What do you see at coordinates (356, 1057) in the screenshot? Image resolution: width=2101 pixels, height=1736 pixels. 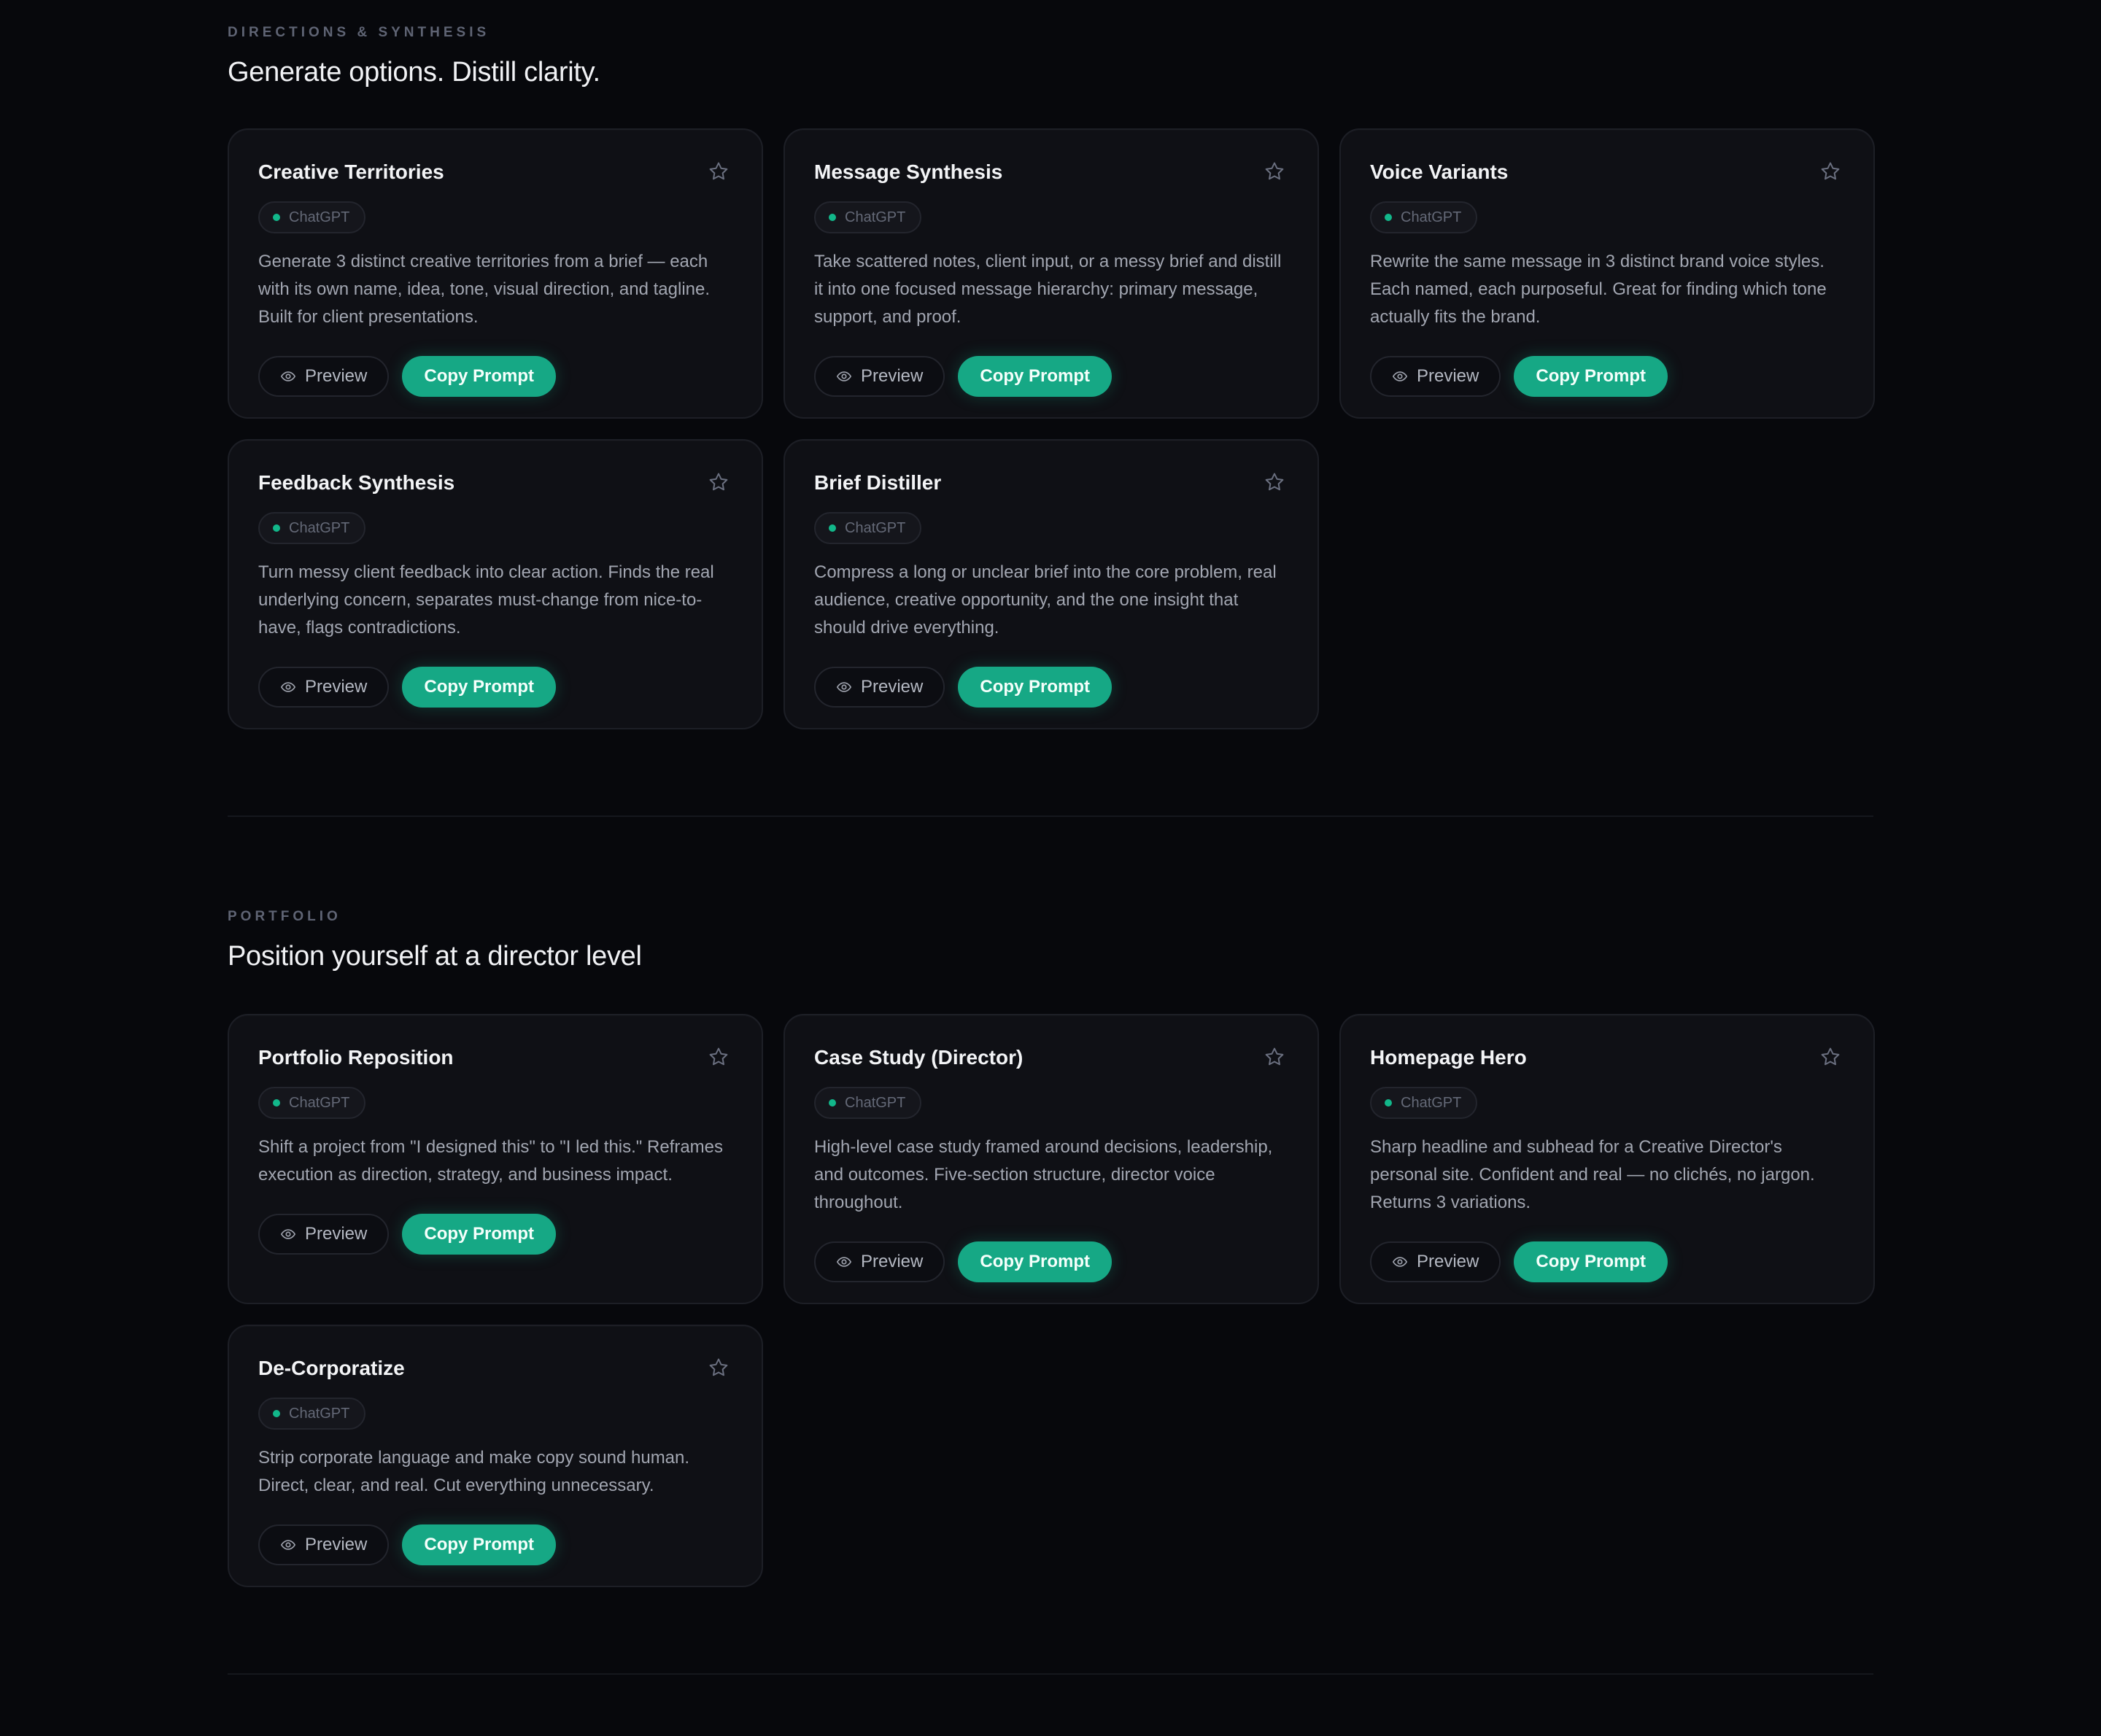 I see `card-title: Portfolio Reposition` at bounding box center [356, 1057].